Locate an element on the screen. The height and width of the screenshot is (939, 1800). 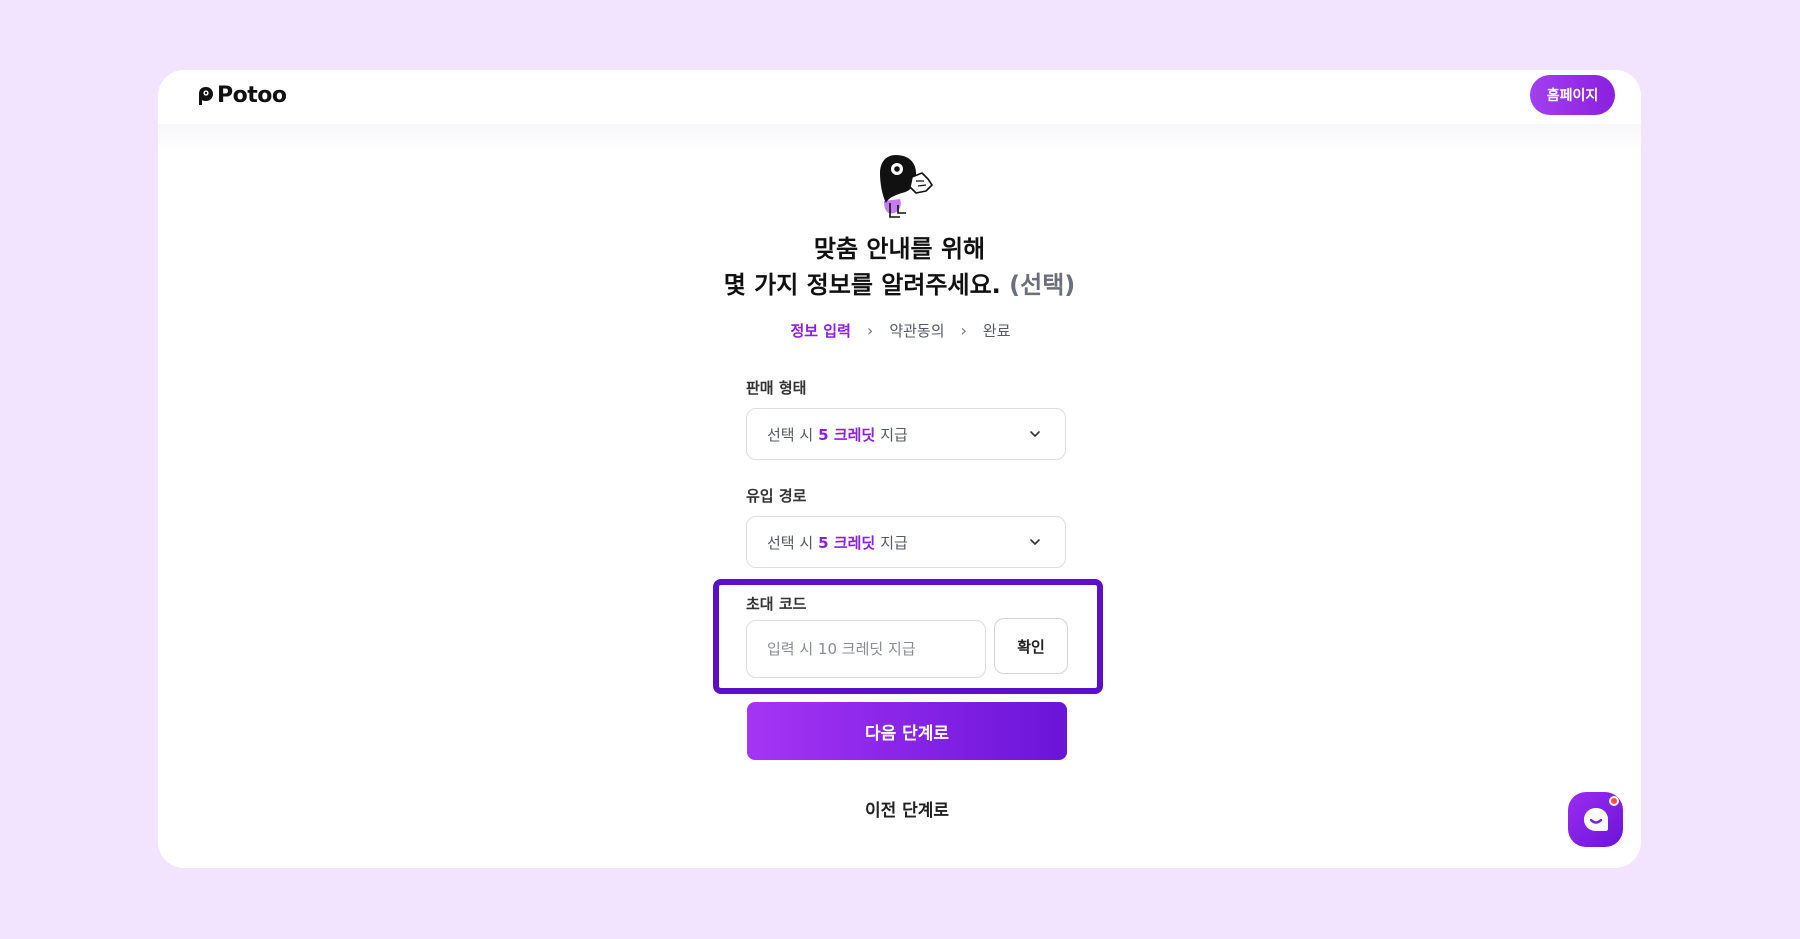
notification-dot is located at coordinates (1614, 801).